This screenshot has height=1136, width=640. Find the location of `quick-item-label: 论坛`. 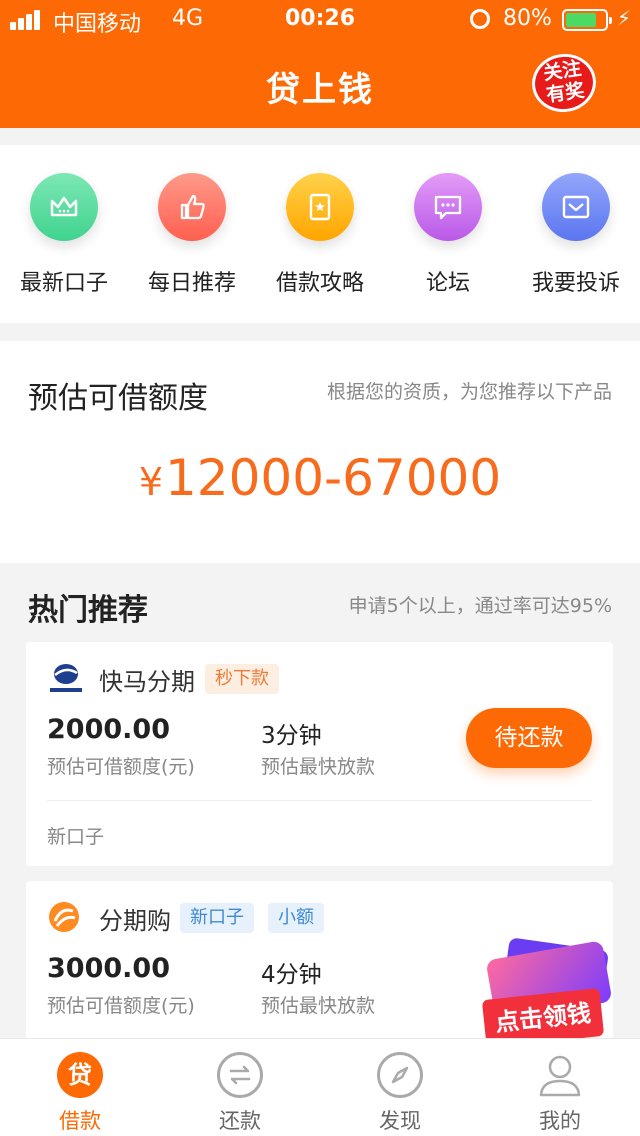

quick-item-label: 论坛 is located at coordinates (447, 283).